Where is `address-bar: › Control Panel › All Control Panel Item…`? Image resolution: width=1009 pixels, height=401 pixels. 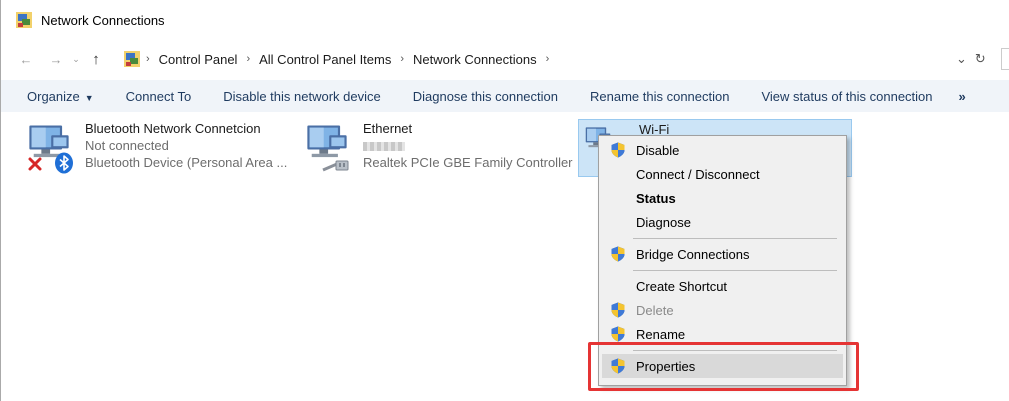 address-bar: › Control Panel › All Control Panel Item… is located at coordinates (557, 59).